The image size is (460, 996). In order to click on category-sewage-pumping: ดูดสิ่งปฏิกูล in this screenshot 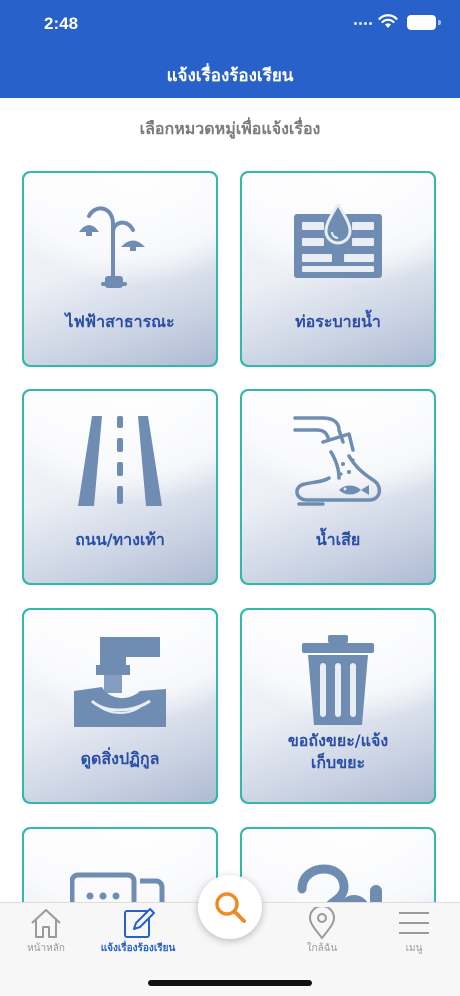, I will do `click(120, 706)`.